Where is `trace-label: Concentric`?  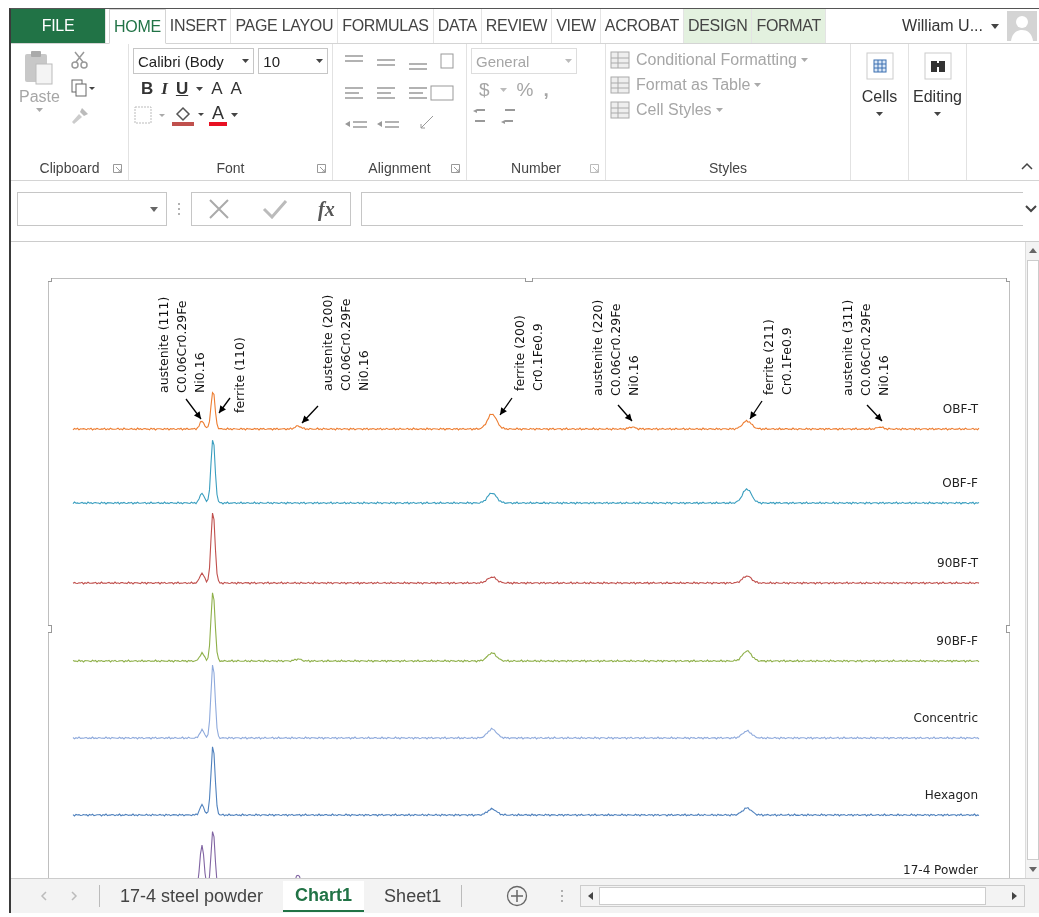 trace-label: Concentric is located at coordinates (945, 718).